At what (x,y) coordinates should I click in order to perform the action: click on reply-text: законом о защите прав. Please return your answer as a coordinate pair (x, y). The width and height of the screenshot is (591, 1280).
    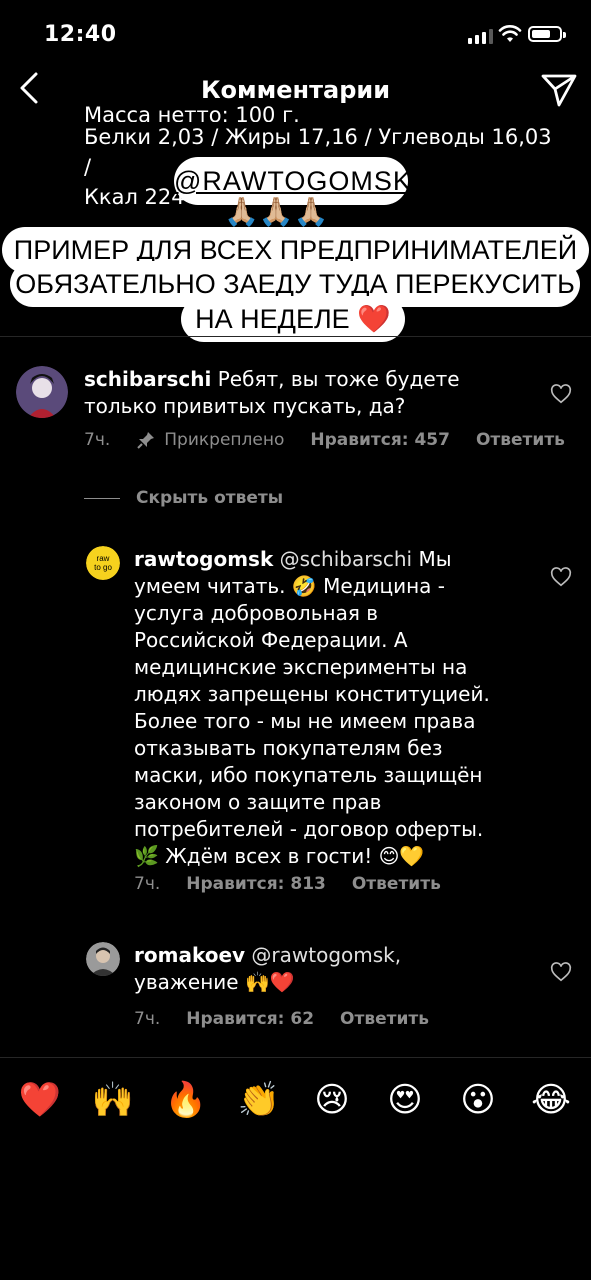
    Looking at the image, I should click on (258, 802).